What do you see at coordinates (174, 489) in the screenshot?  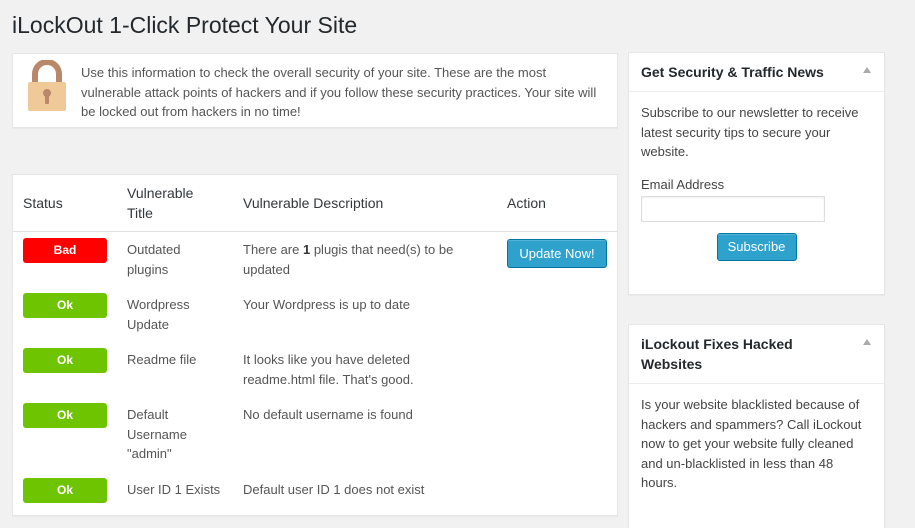 I see `row-title: User ID 1 Exists` at bounding box center [174, 489].